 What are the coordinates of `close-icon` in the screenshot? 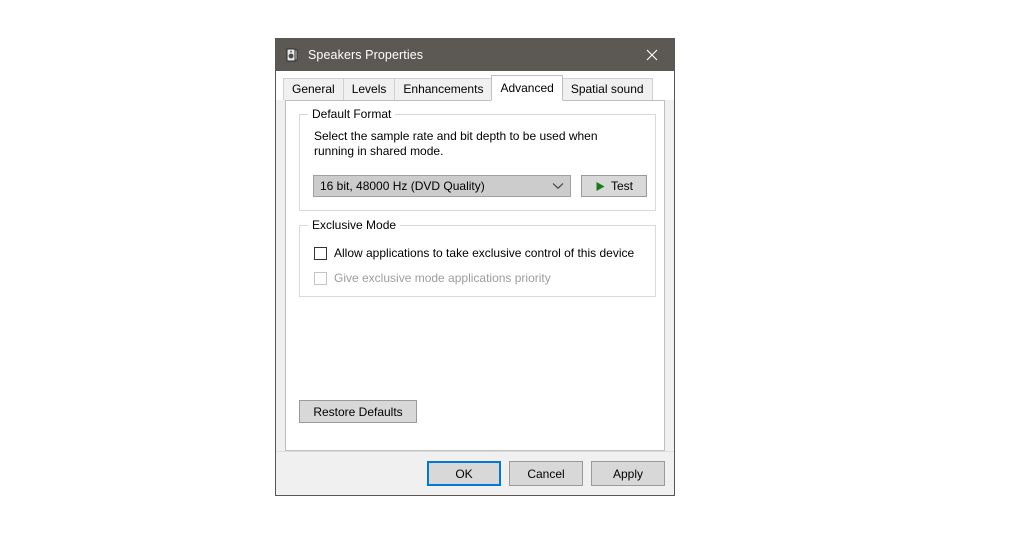 It's located at (651, 55).